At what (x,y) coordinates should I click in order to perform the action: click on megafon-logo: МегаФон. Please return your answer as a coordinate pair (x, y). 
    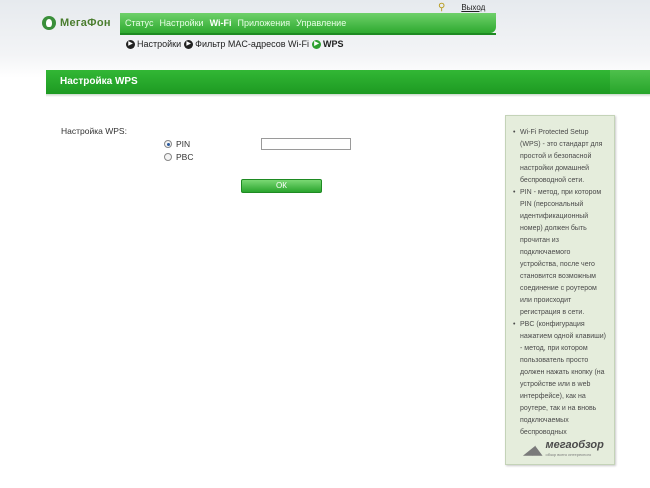
    Looking at the image, I should click on (76, 23).